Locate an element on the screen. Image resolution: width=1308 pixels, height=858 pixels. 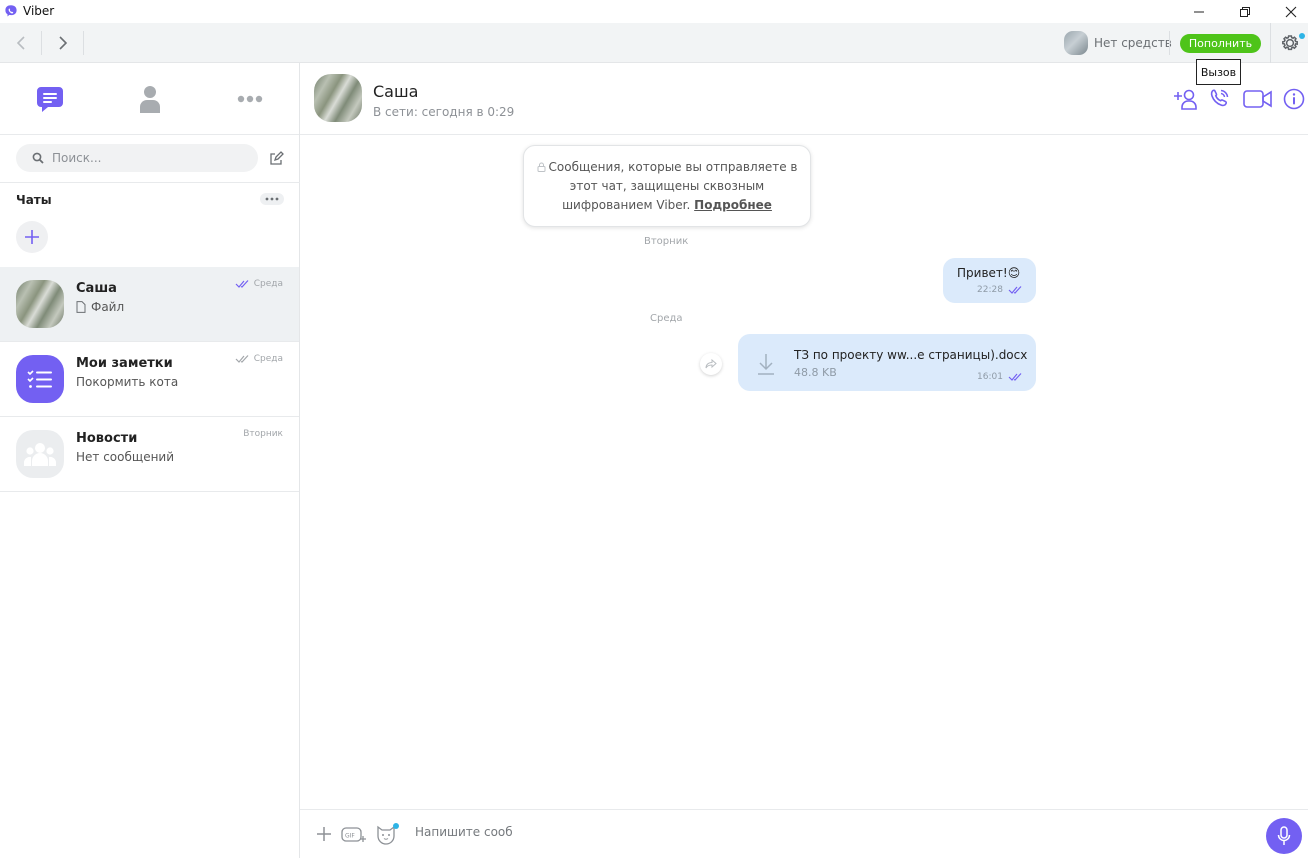
chat-preview-text: Покормить кота is located at coordinates (127, 382).